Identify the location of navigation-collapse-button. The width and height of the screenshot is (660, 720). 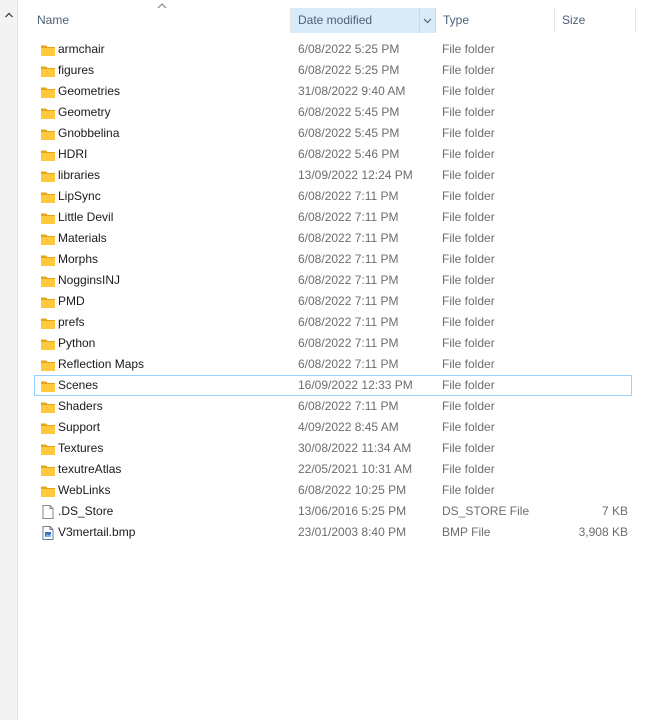
(8, 15).